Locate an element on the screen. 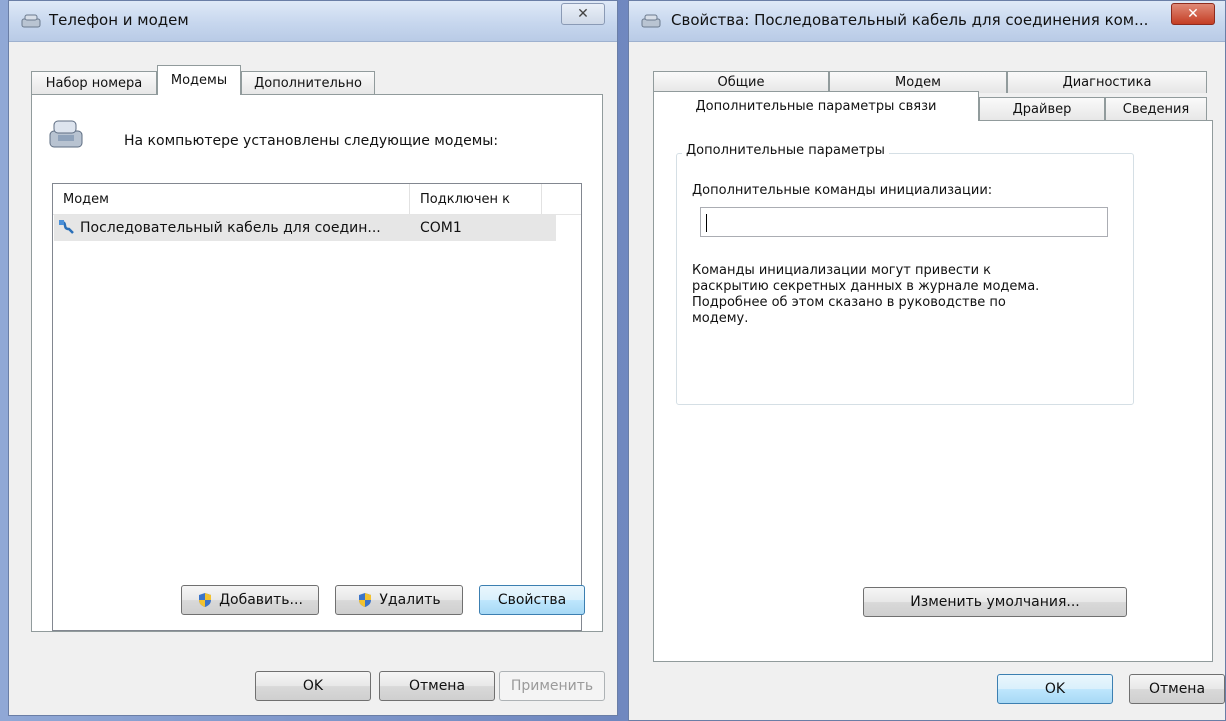  tab-modem: Модем is located at coordinates (918, 82).